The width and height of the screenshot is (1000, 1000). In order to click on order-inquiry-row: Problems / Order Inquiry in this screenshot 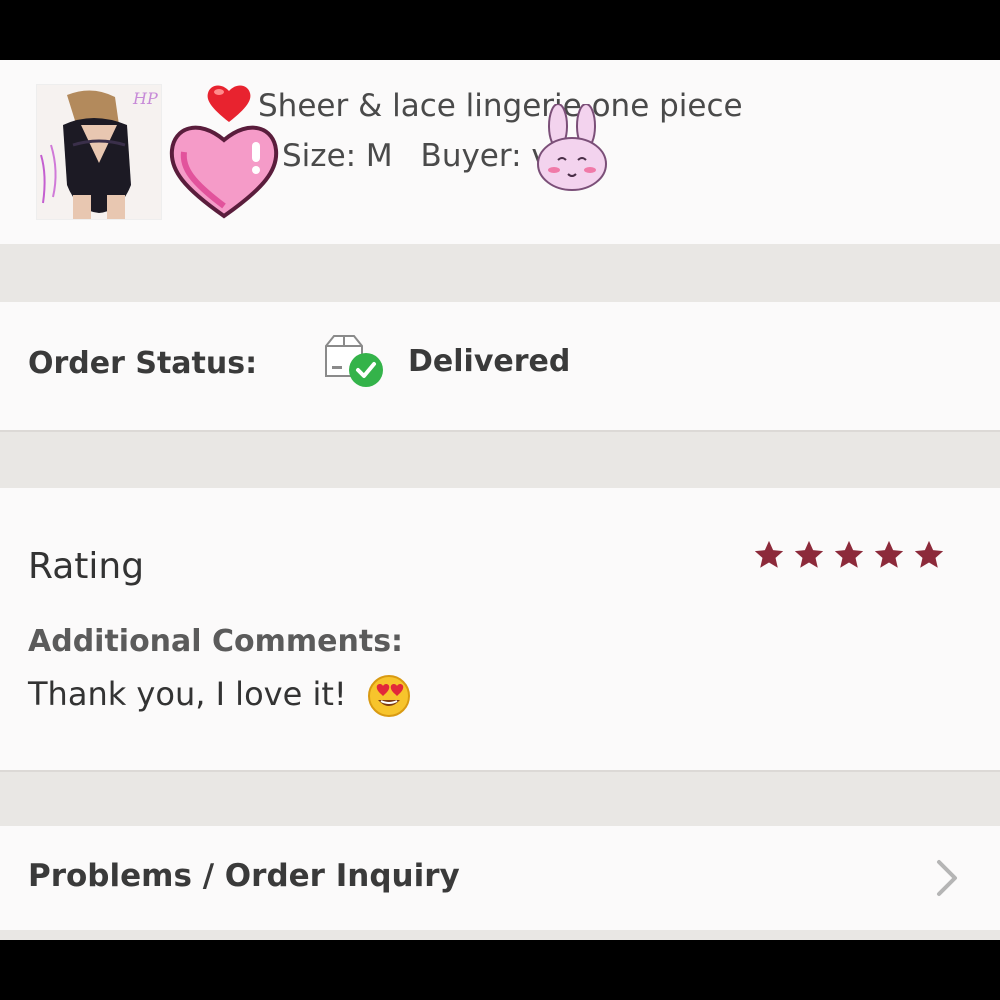, I will do `click(500, 878)`.